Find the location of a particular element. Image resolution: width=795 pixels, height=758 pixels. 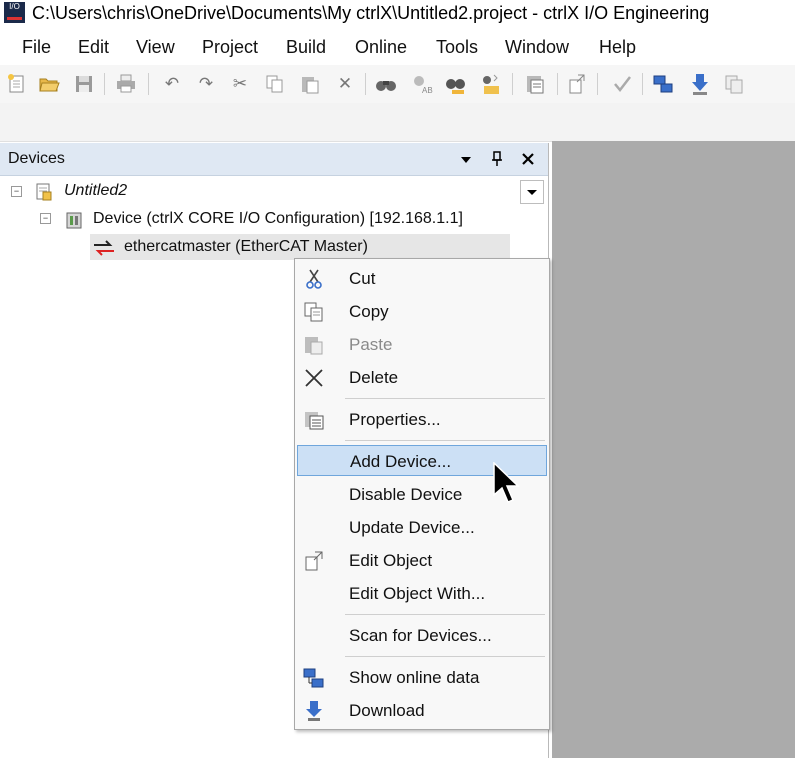

menu-item-label: Download is located at coordinates (387, 710).